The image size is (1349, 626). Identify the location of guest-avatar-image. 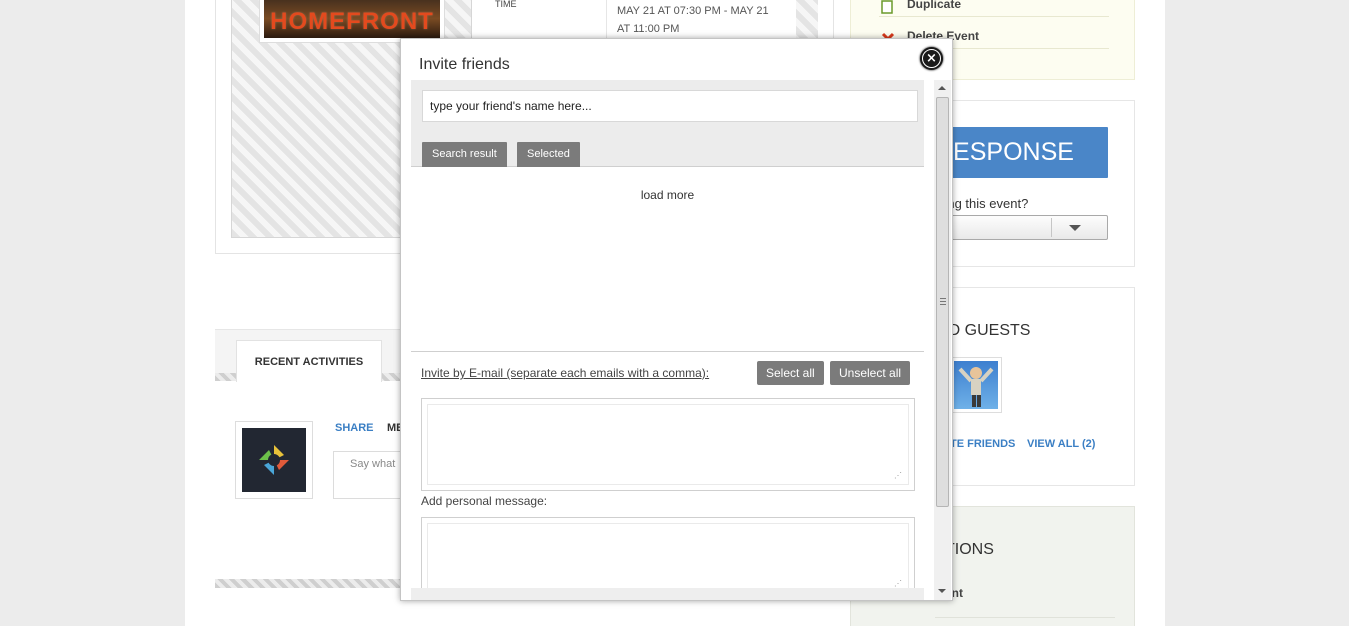
(976, 385).